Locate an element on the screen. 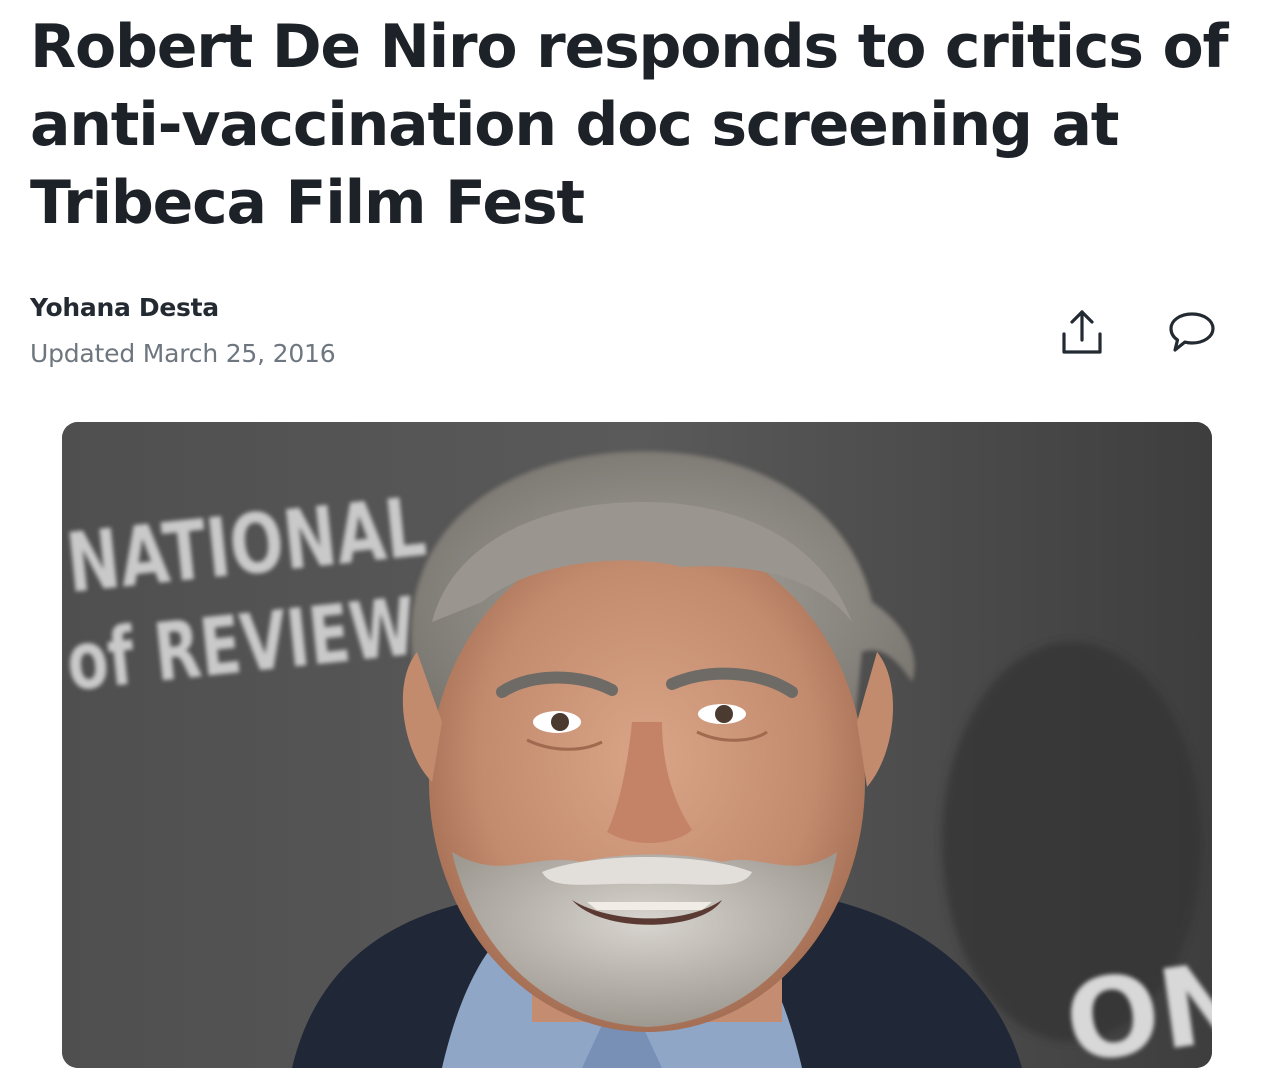 This screenshot has width=1264, height=1084. article-actions is located at coordinates (1137, 333).